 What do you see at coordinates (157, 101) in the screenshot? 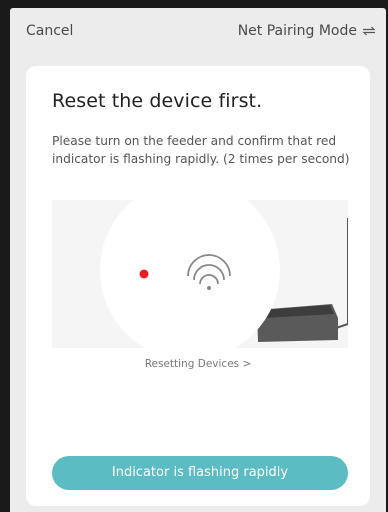
I see `page-title: Reset the device first.` at bounding box center [157, 101].